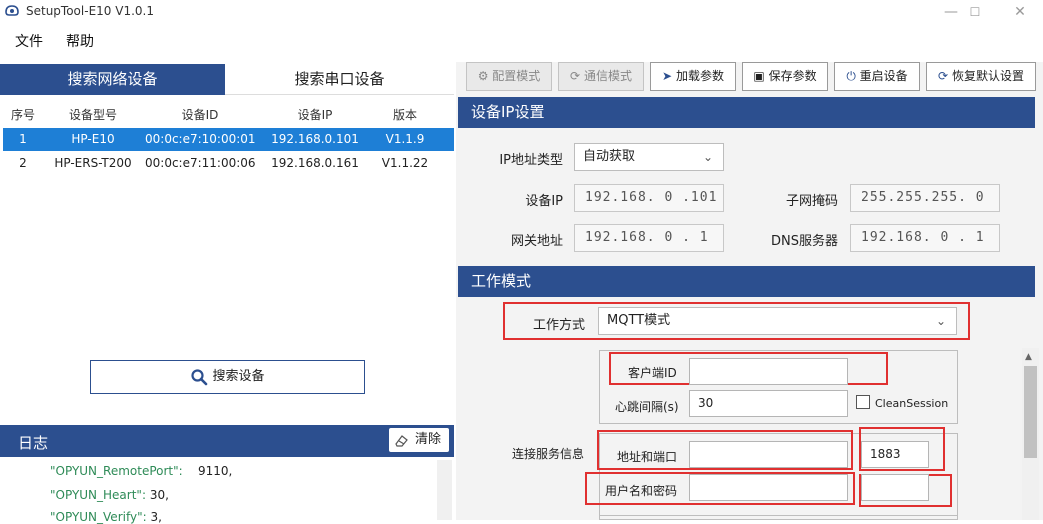 This screenshot has width=1043, height=524. I want to click on row-id: 00:0c:e7:11:00:06, so click(200, 163).